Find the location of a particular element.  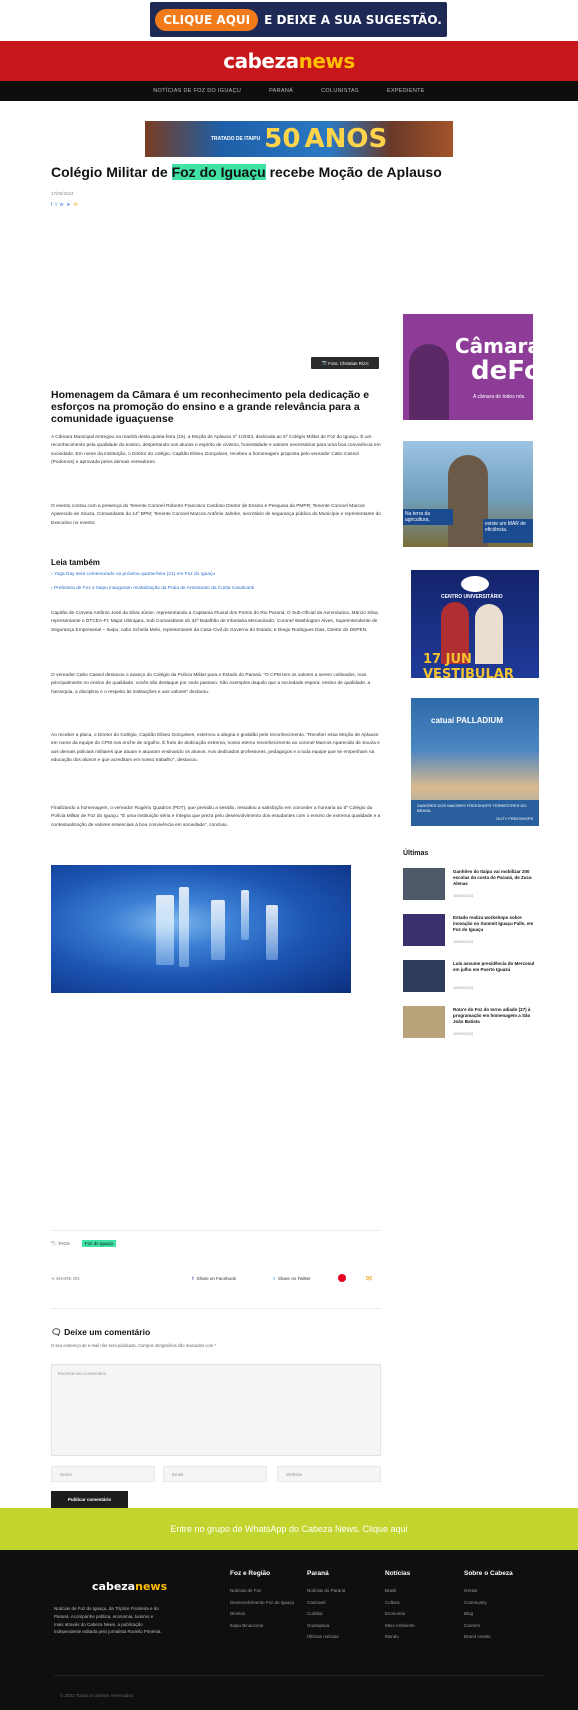

nav-item-expediente: EXPEDIENTE is located at coordinates (406, 91).